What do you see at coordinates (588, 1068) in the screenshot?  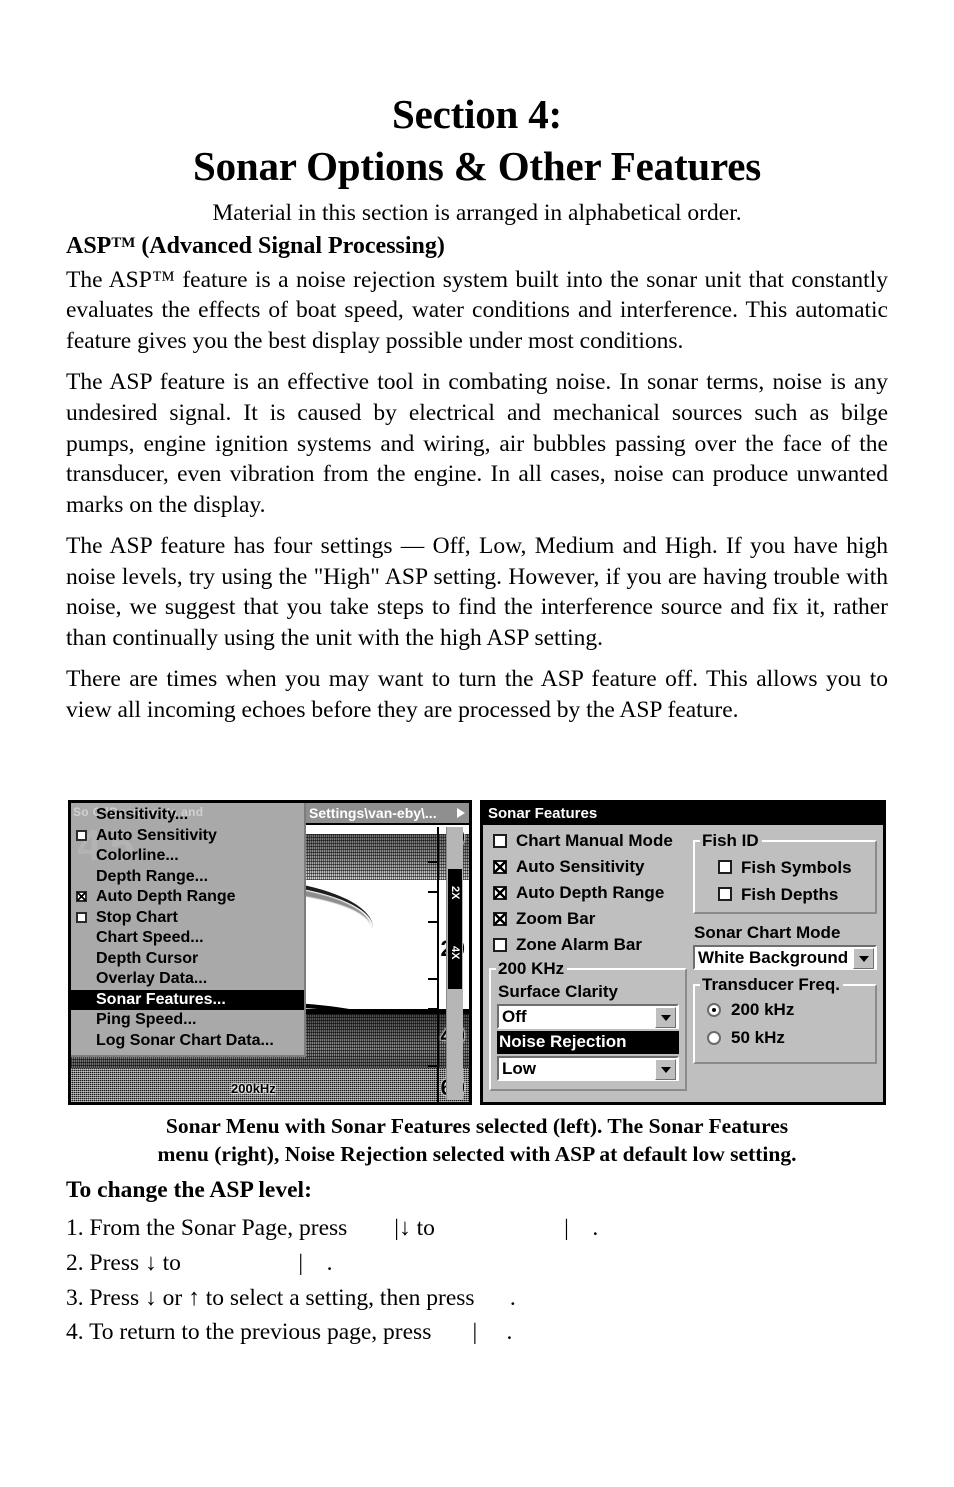 I see `noise-rejection-dropdown: Low` at bounding box center [588, 1068].